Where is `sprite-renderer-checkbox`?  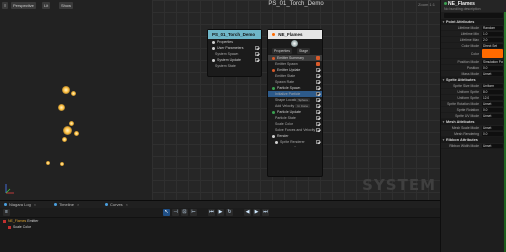 sprite-renderer-checkbox is located at coordinates (318, 142).